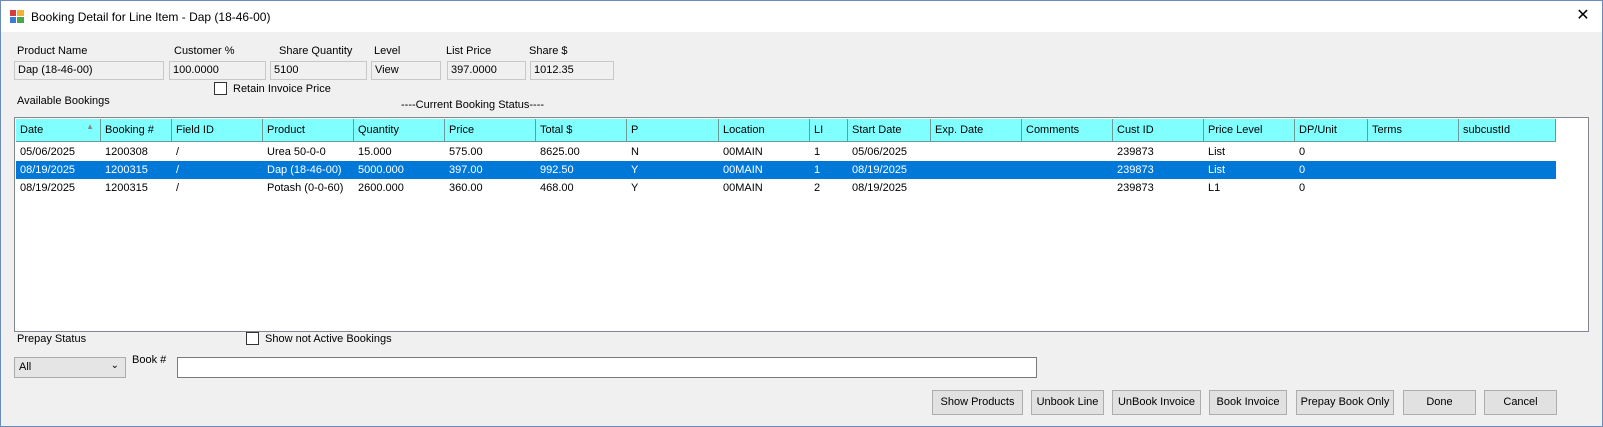 The height and width of the screenshot is (427, 1603). I want to click on app-icon, so click(17, 16).